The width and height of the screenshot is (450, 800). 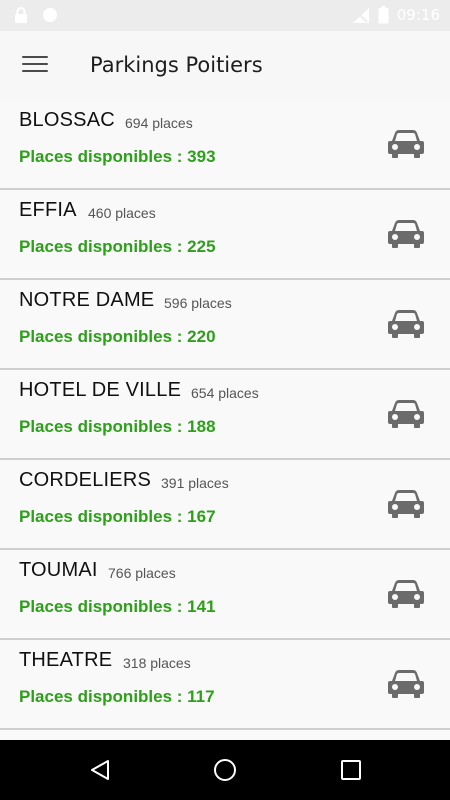 I want to click on battery-icon, so click(x=383, y=15).